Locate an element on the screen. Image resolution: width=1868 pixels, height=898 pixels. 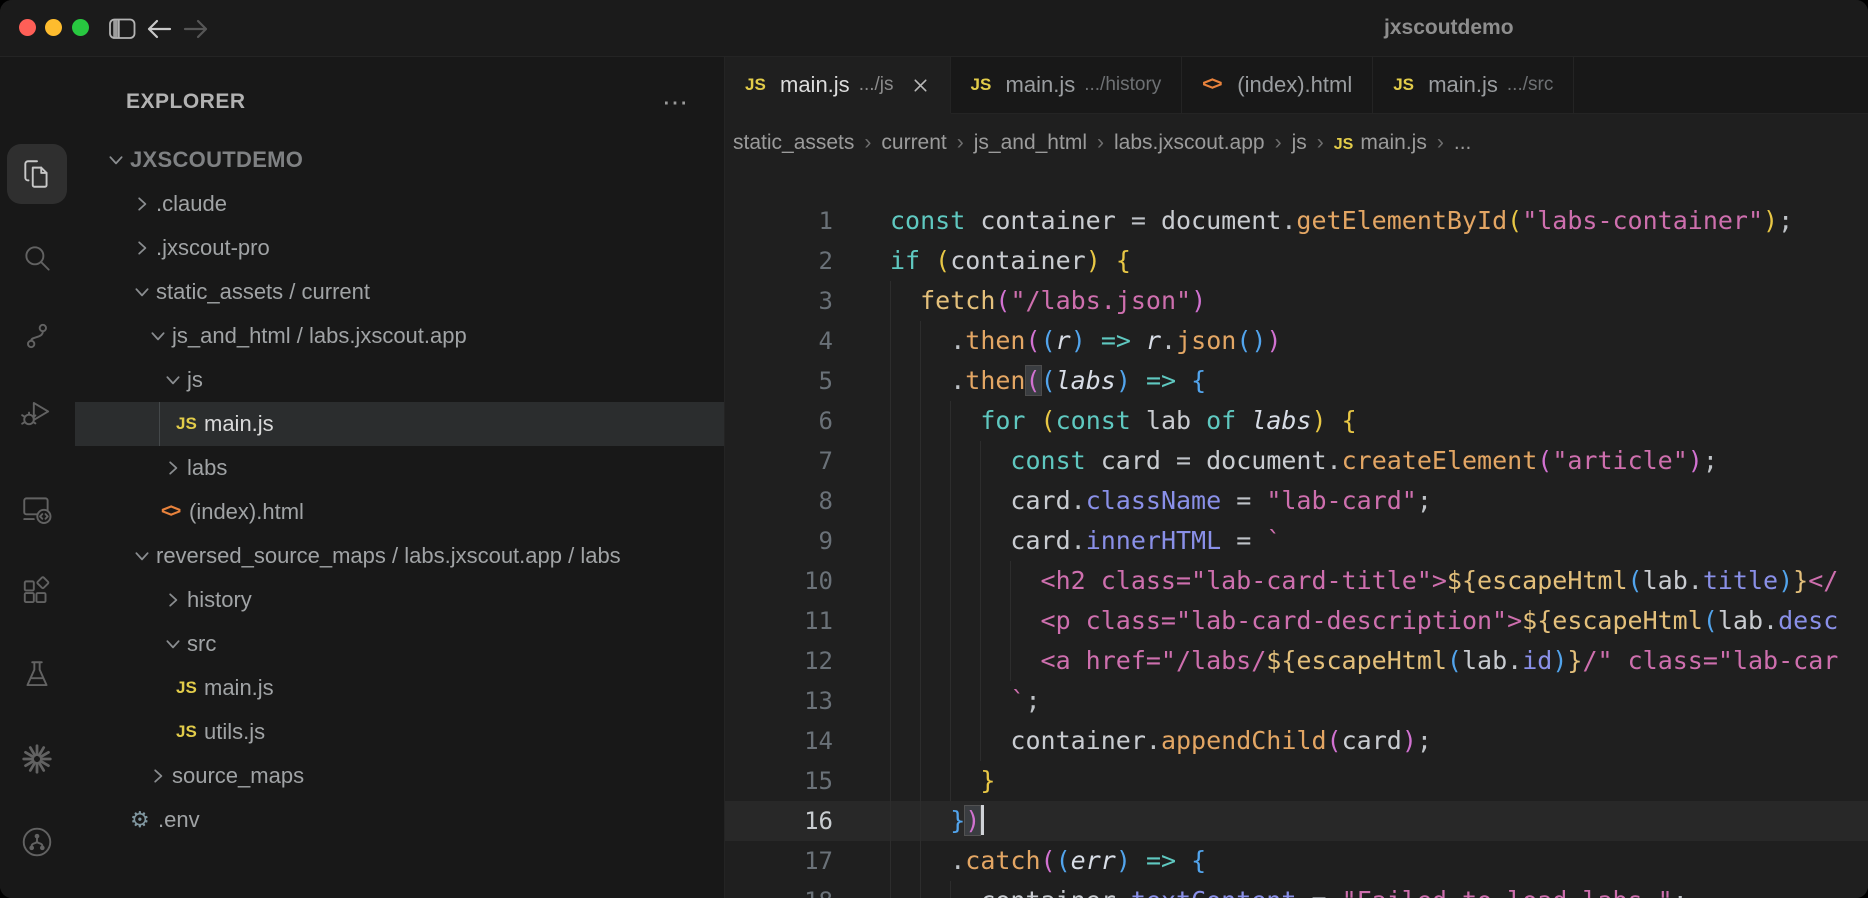
line-number: 4 is located at coordinates (825, 341).